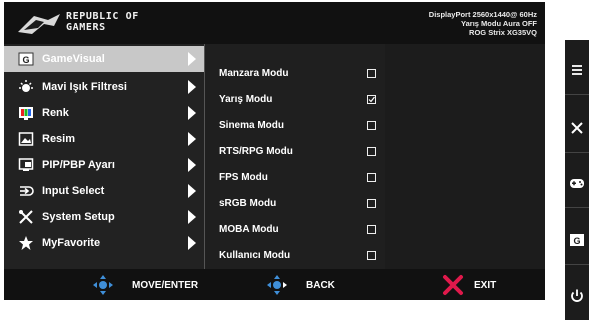 The image size is (589, 322). What do you see at coordinates (102, 16) in the screenshot?
I see `brand-line-1: REPUBLIC OF` at bounding box center [102, 16].